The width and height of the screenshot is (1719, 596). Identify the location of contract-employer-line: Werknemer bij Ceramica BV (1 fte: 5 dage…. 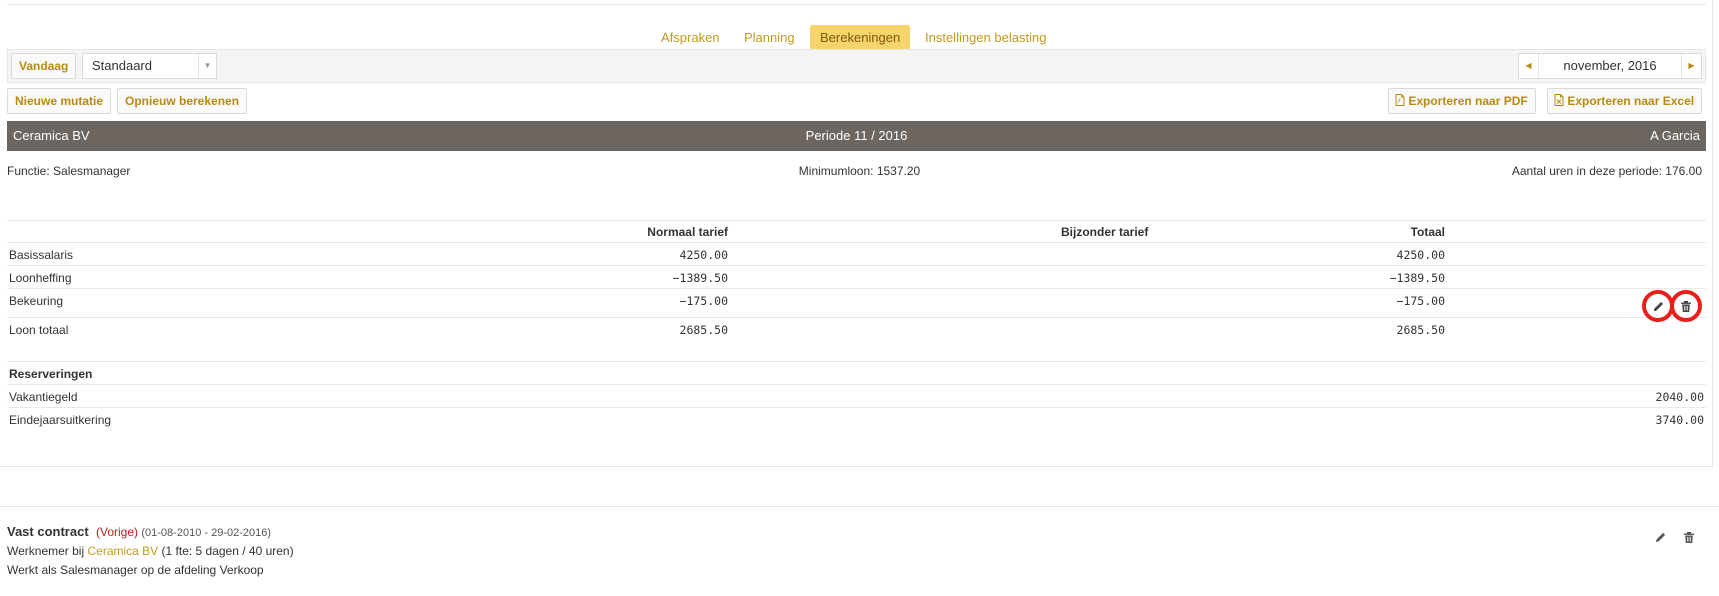
(150, 551).